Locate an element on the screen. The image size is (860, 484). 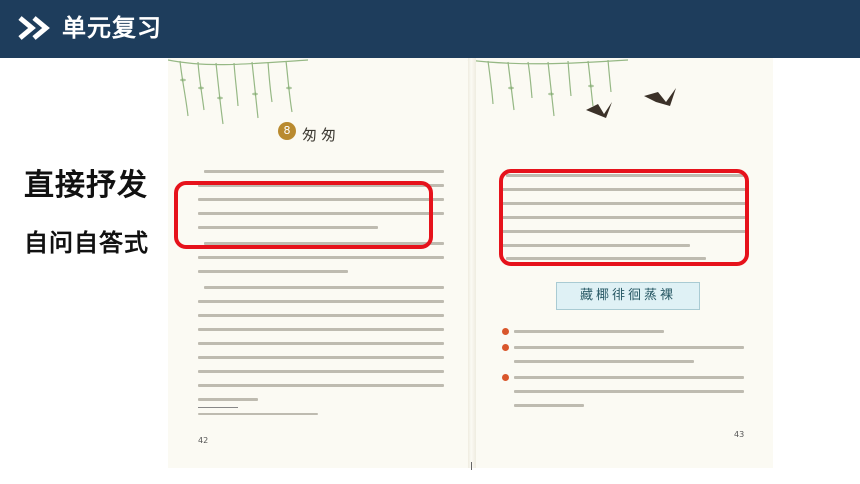
lesson-number-badge: 8 is located at coordinates (287, 131).